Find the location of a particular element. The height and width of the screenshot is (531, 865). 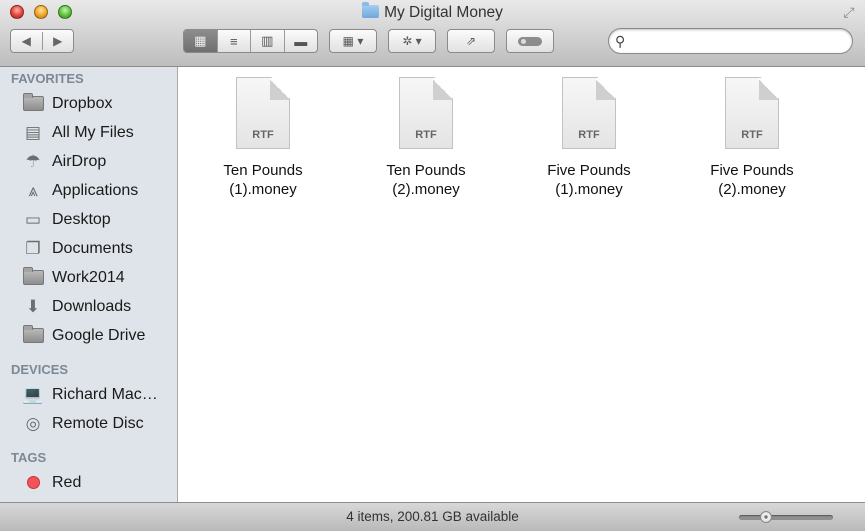

icon-size-slider is located at coordinates (786, 517).